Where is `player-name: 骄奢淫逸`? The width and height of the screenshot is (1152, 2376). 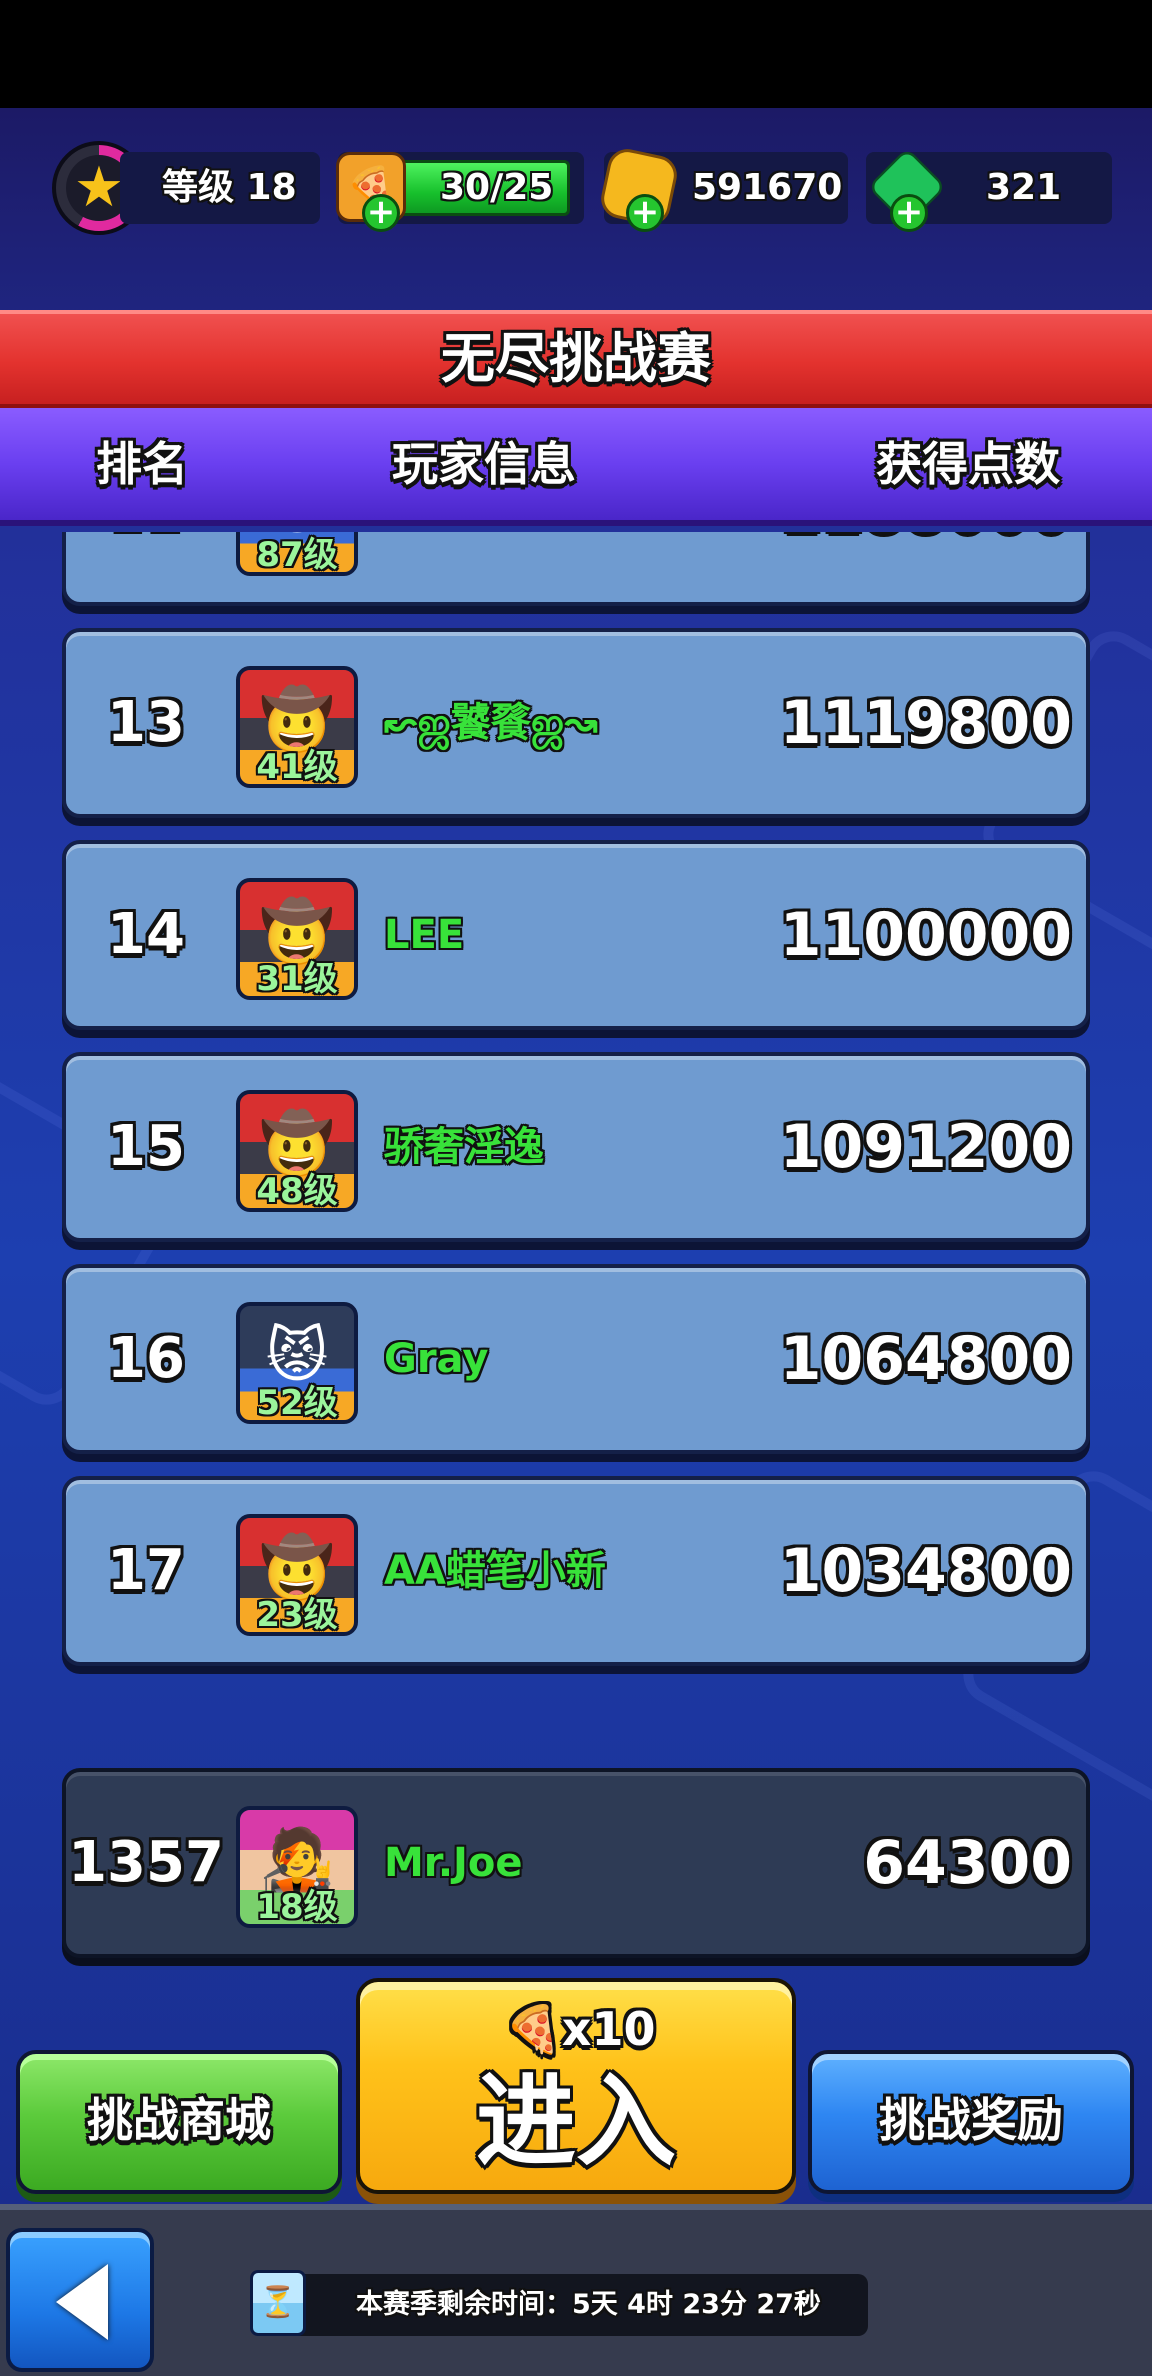 player-name: 骄奢淫逸 is located at coordinates (464, 1147).